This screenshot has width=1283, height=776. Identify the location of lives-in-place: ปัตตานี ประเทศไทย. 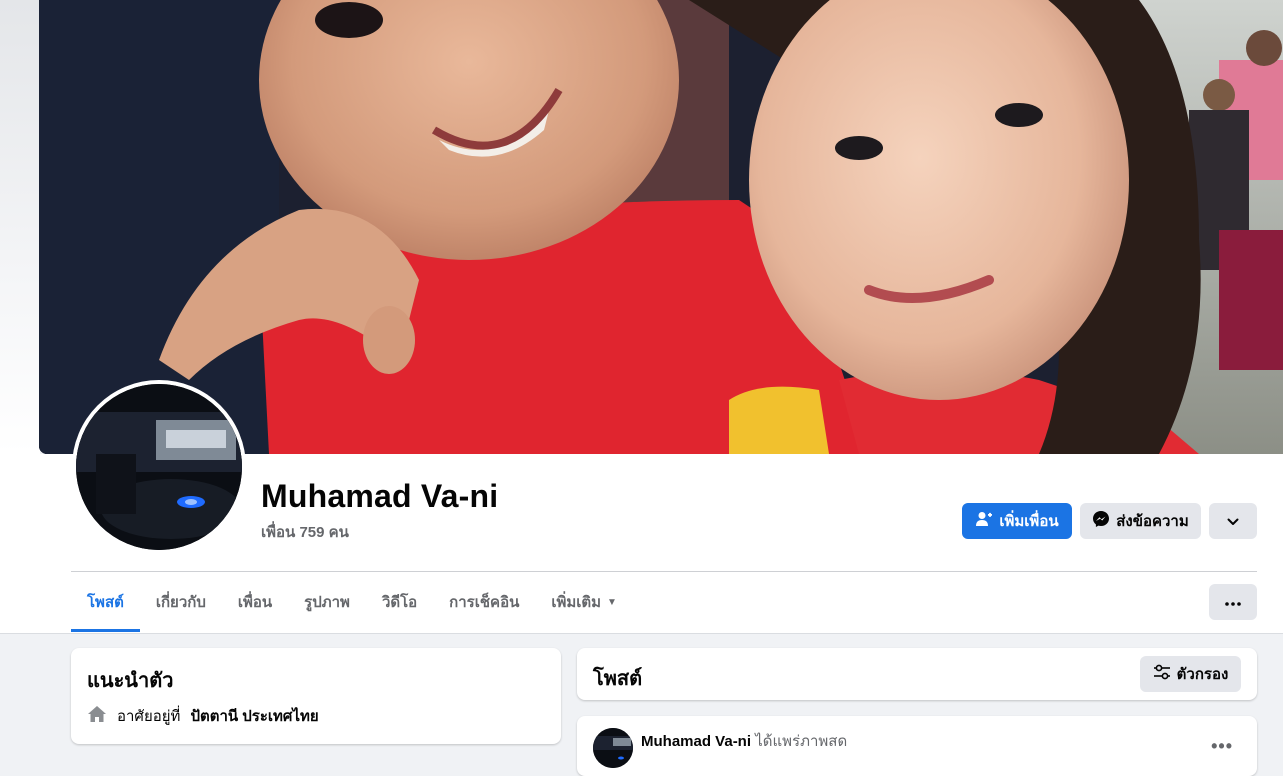
(254, 716).